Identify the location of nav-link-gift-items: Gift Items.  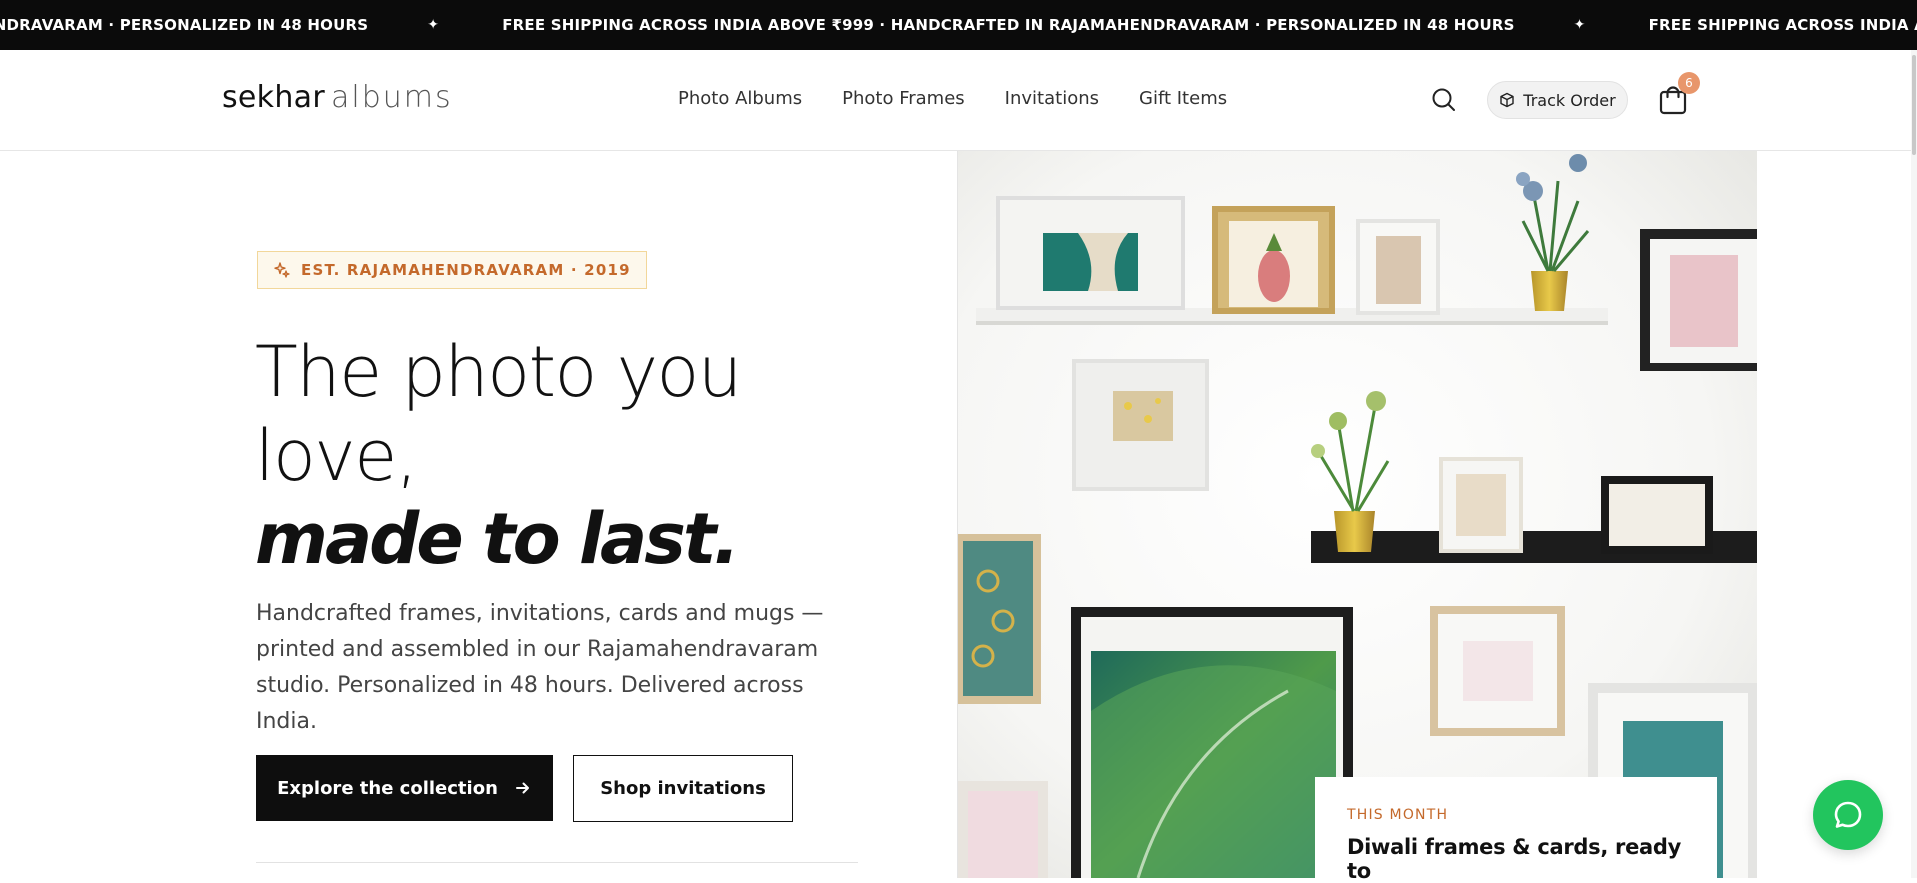
(1183, 98).